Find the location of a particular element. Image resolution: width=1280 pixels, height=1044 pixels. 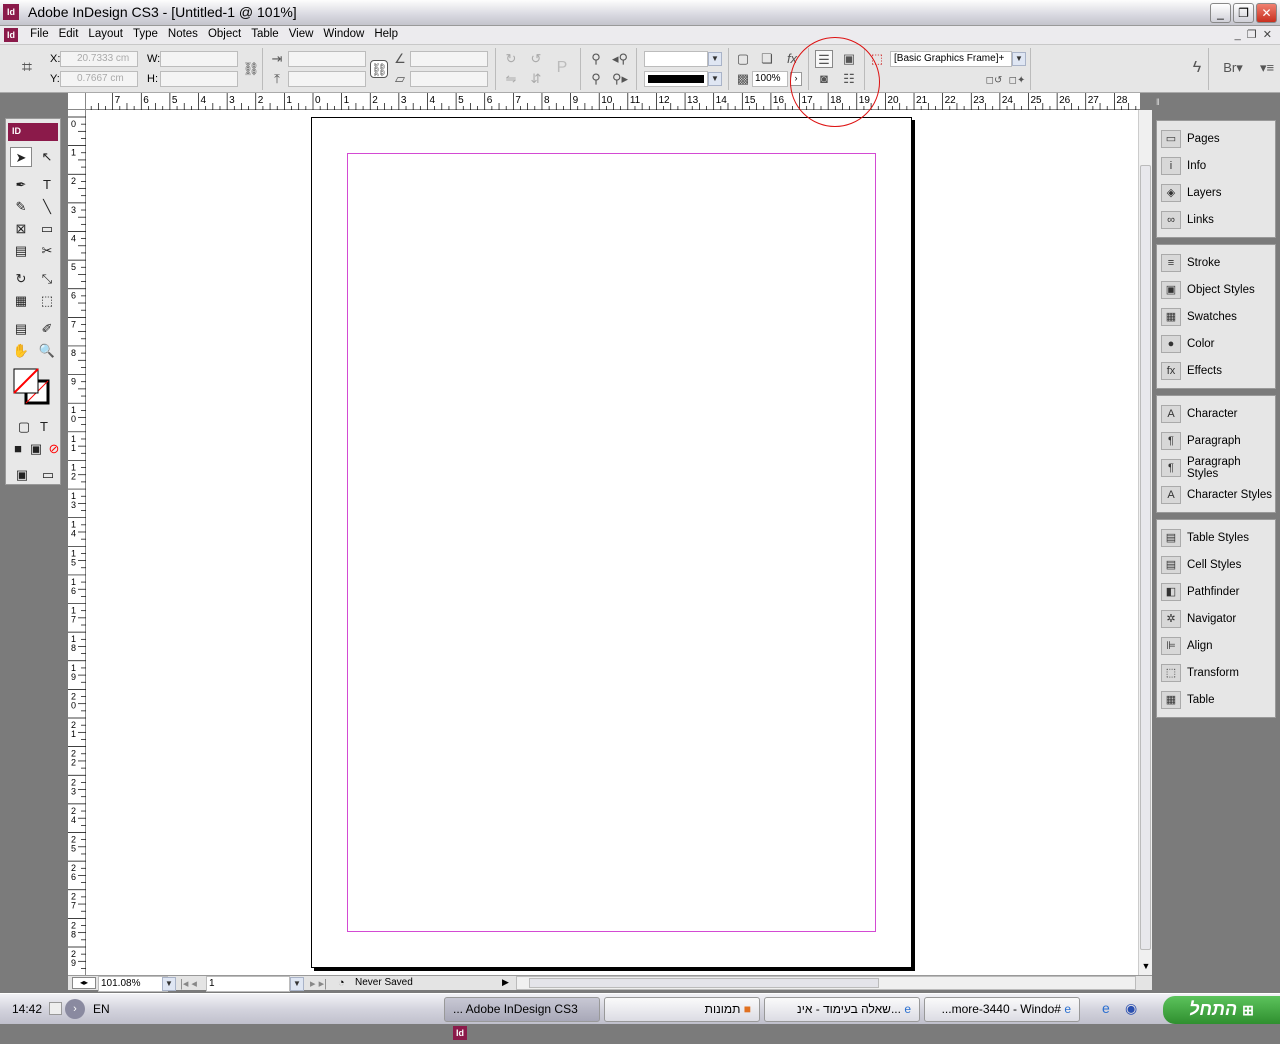

vertical-scrollbar: ▼ is located at coordinates (1145, 542).